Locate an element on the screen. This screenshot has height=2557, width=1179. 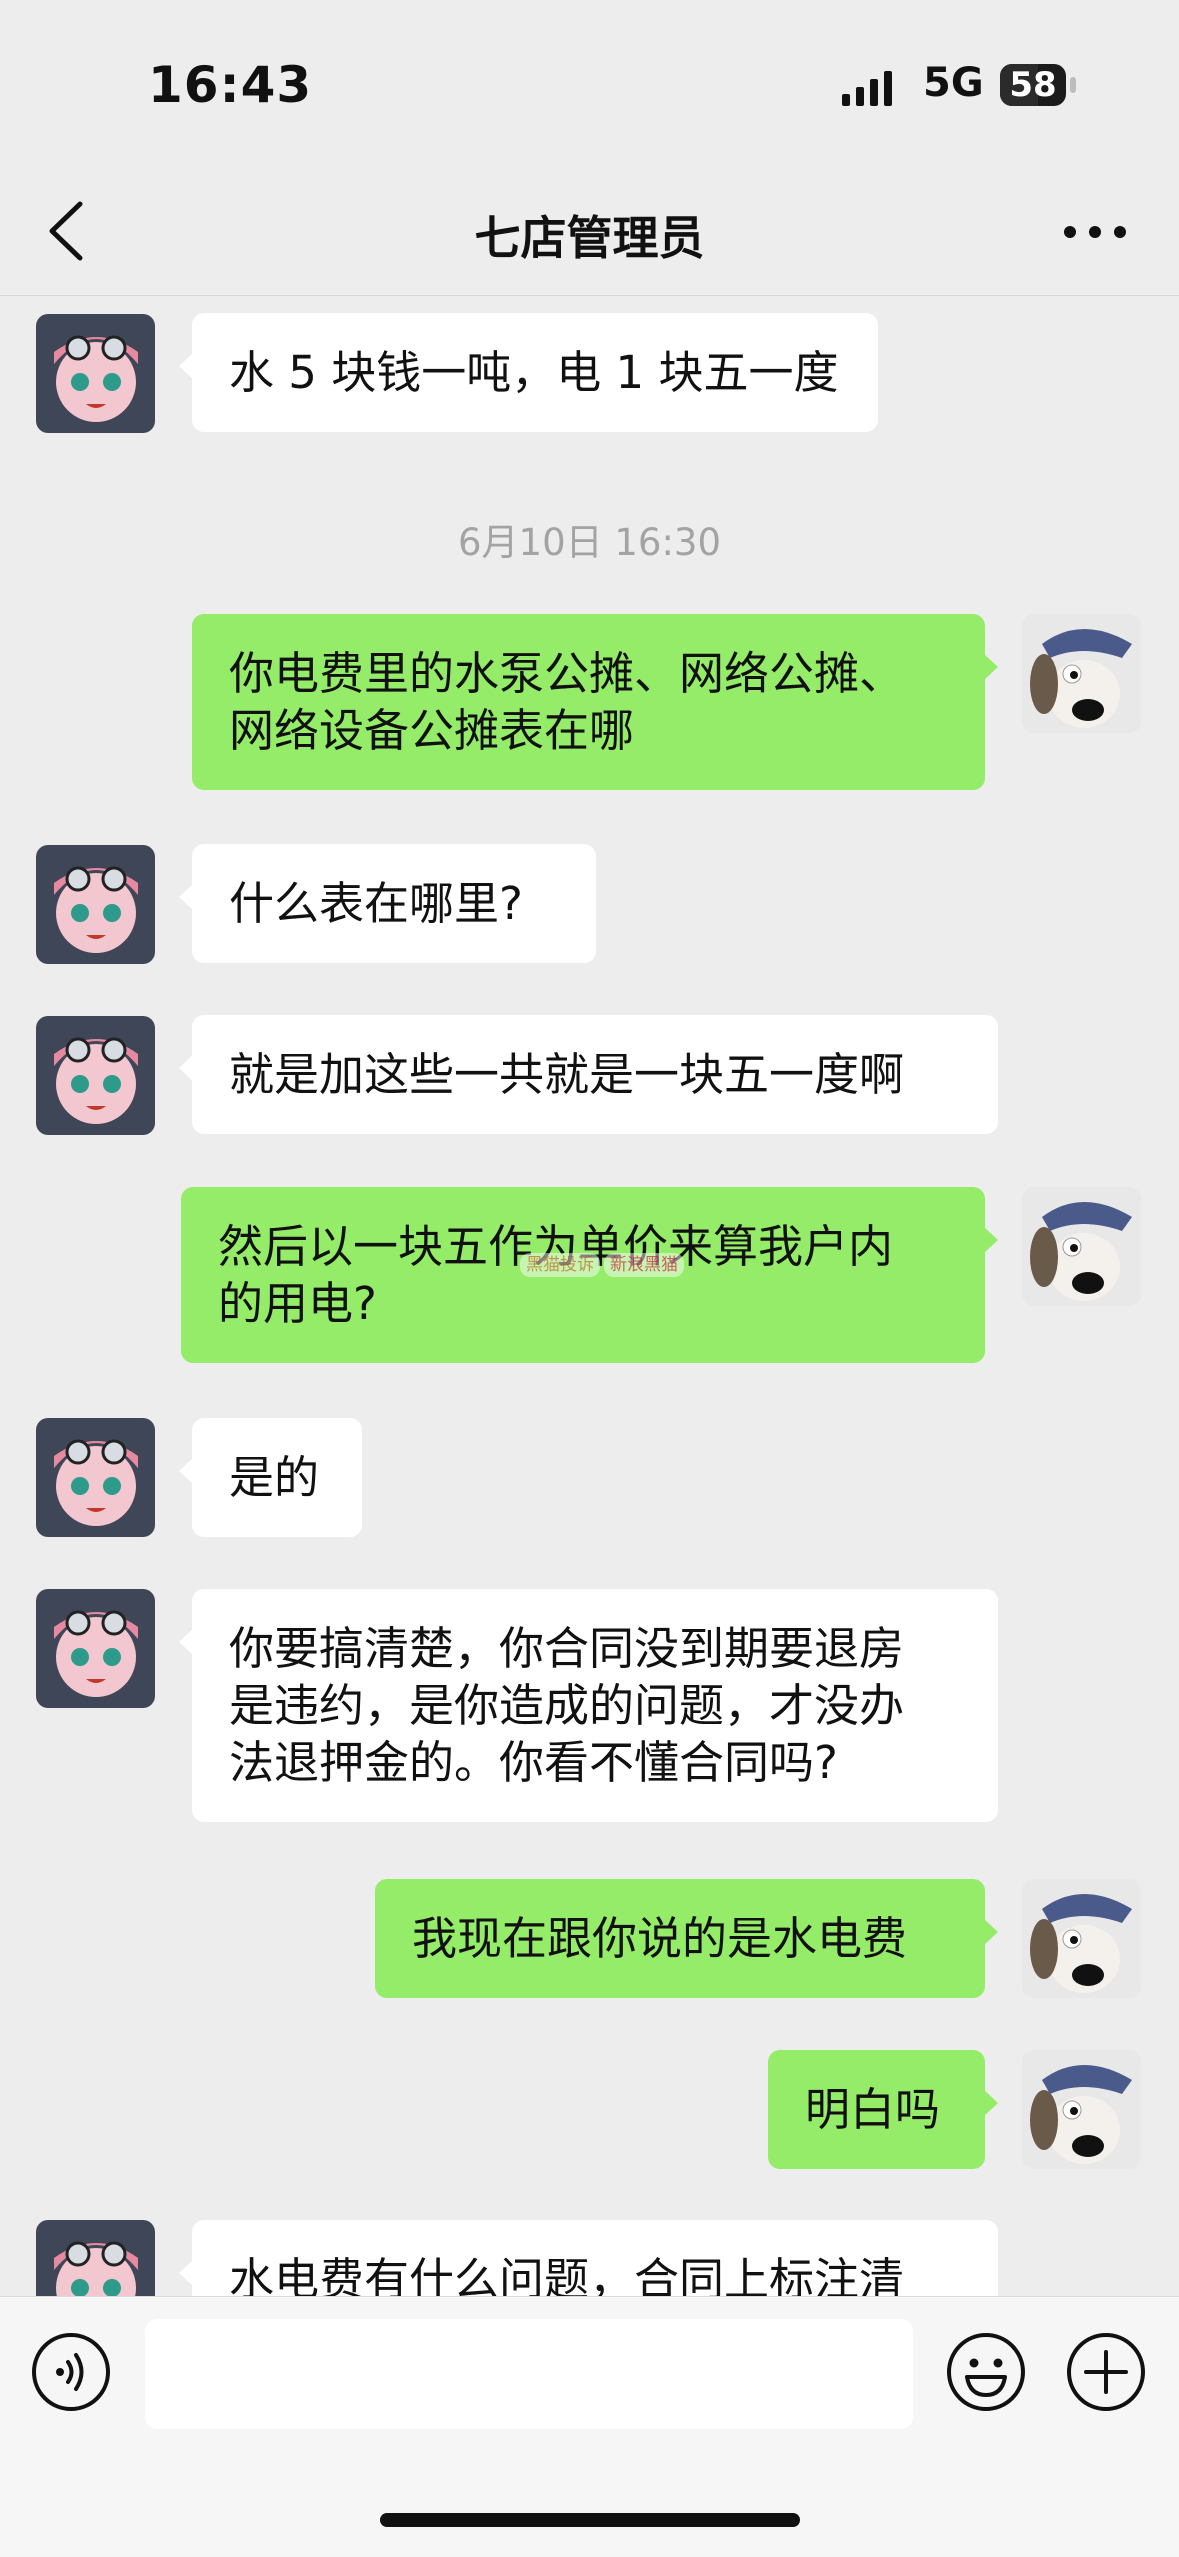
message-text-line: 法退押金的。你看不懂合同吗? is located at coordinates (533, 1762).